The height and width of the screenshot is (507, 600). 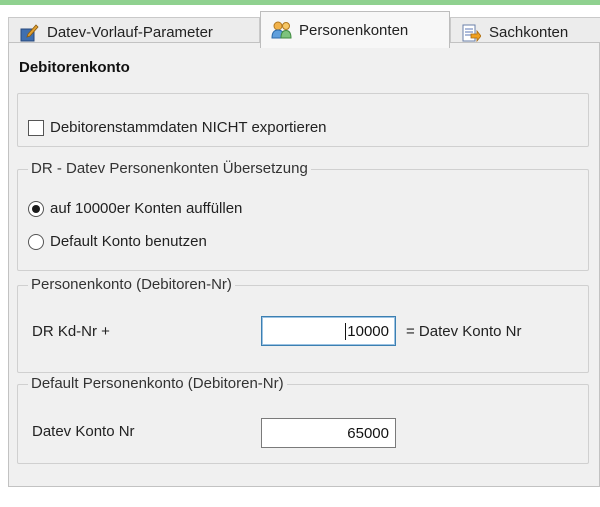 What do you see at coordinates (169, 168) in the screenshot?
I see `translation-legend: DR - Datev Personenkonten Übersetzung` at bounding box center [169, 168].